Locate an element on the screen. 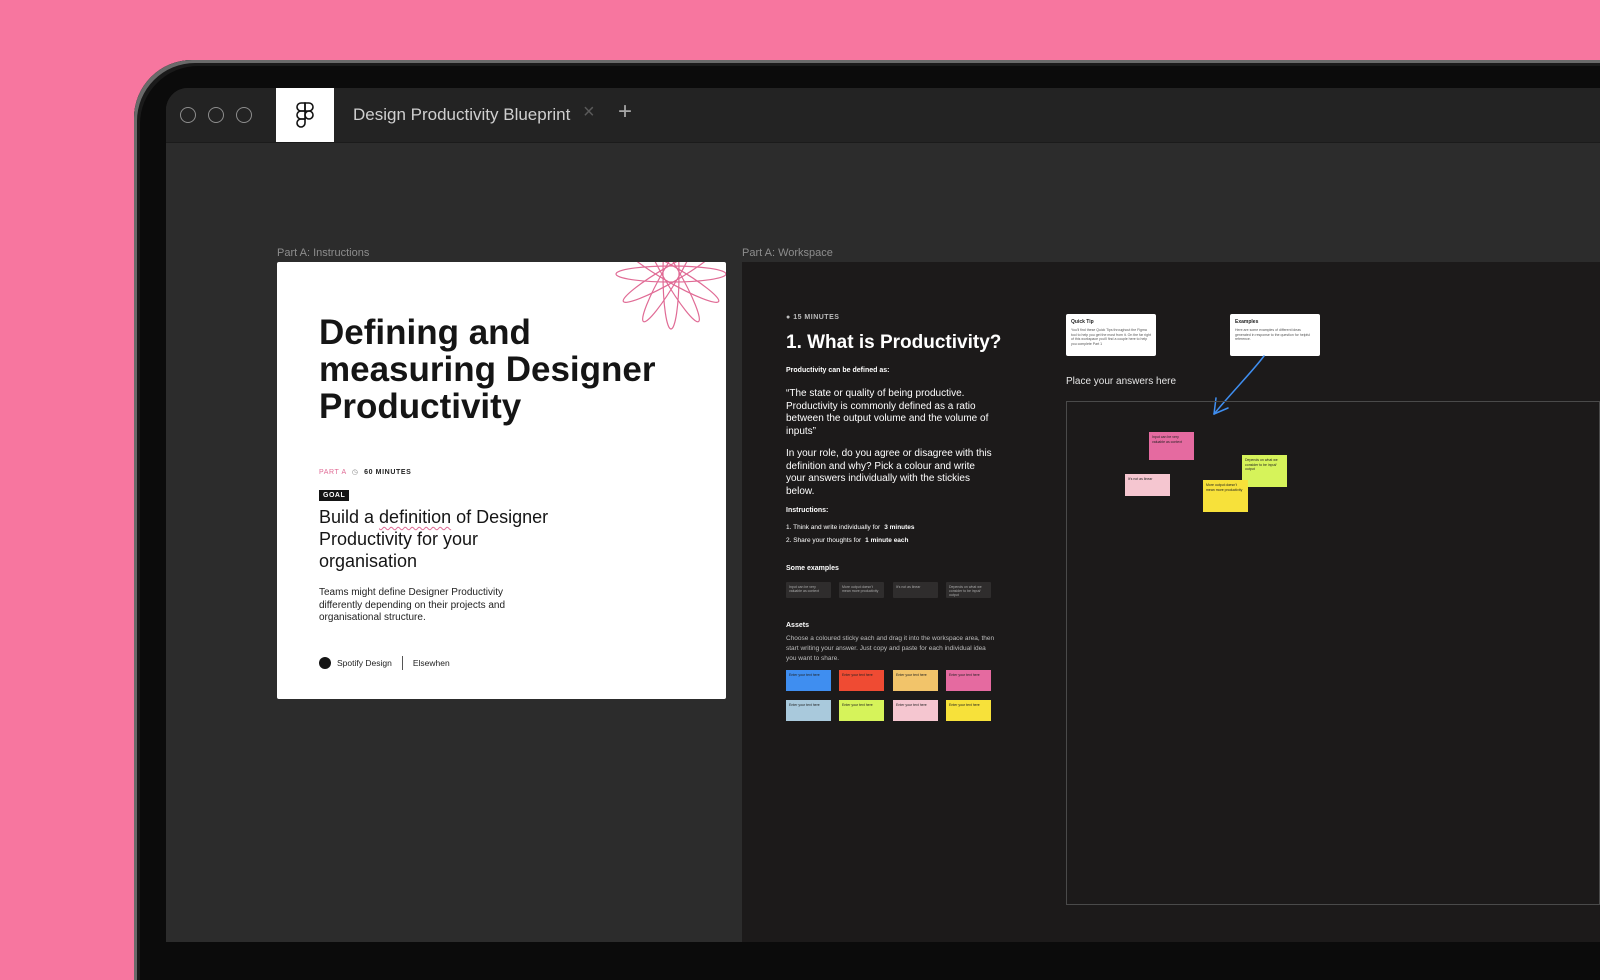 The image size is (1600, 980). figma-logo-icon is located at coordinates (305, 115).